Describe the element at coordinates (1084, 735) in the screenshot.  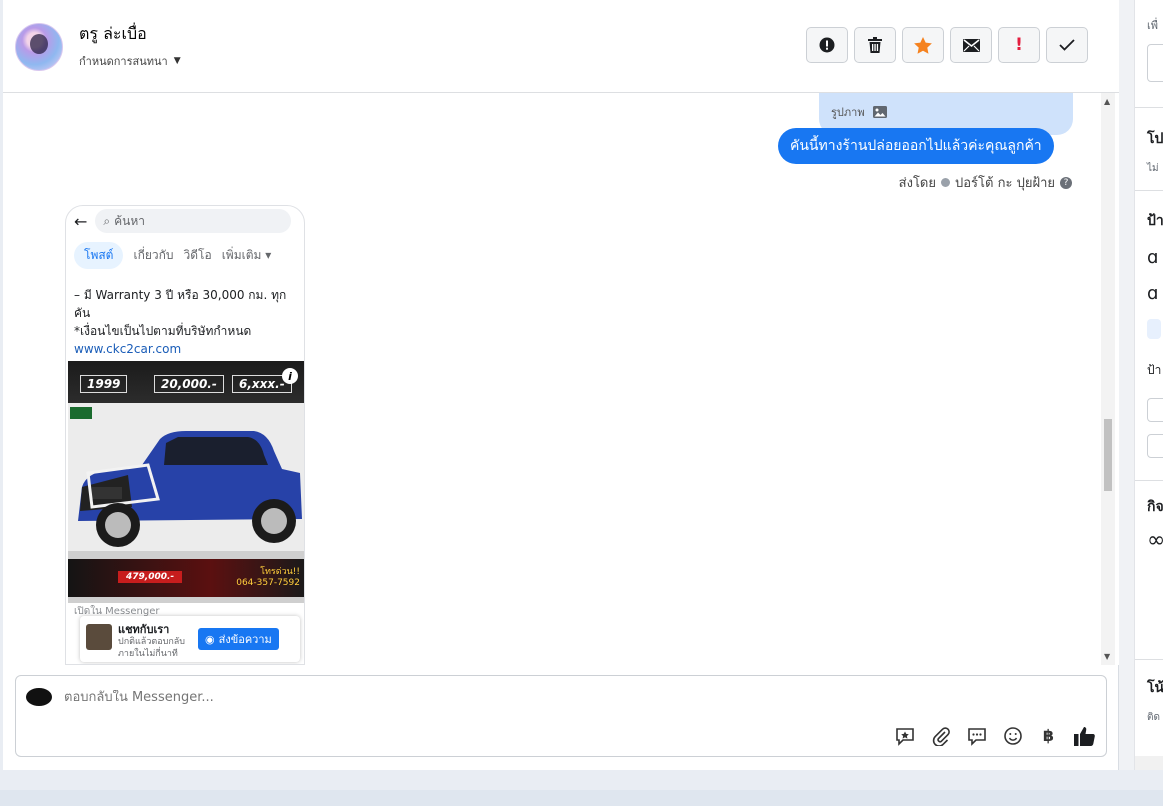
I see `thumbs-up-icon` at that location.